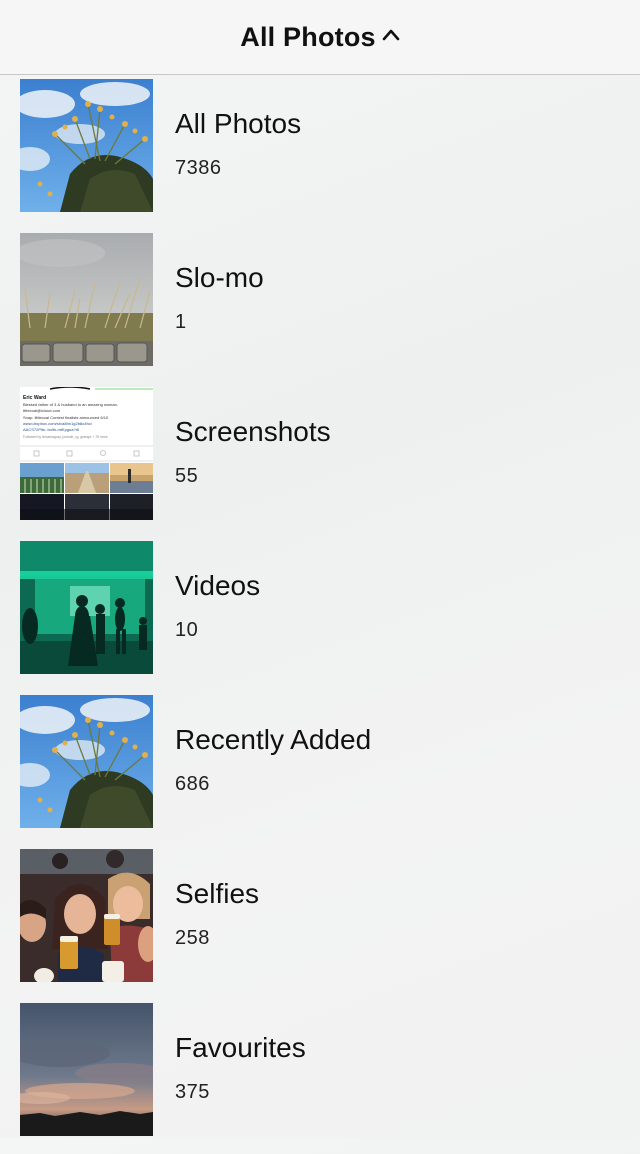 The height and width of the screenshot is (1154, 640). Describe the element at coordinates (34, 398) in the screenshot. I see `screenshot-profile-name: Eric Ward` at that location.